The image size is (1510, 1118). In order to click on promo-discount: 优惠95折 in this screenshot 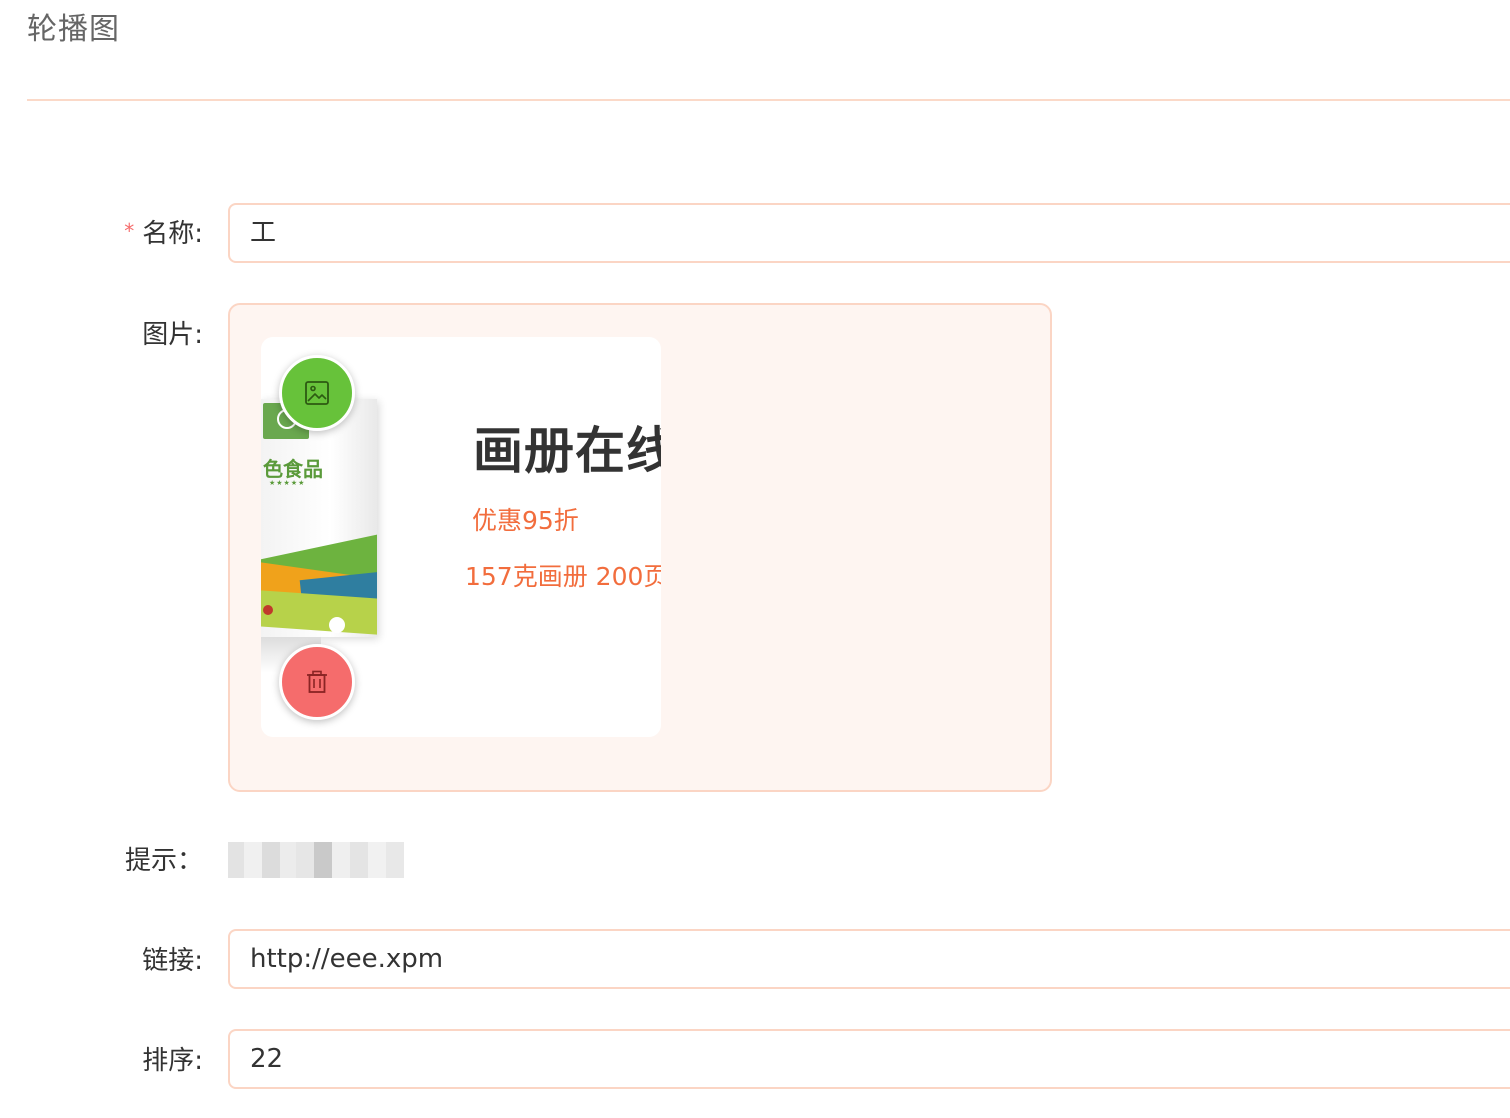, I will do `click(525, 520)`.